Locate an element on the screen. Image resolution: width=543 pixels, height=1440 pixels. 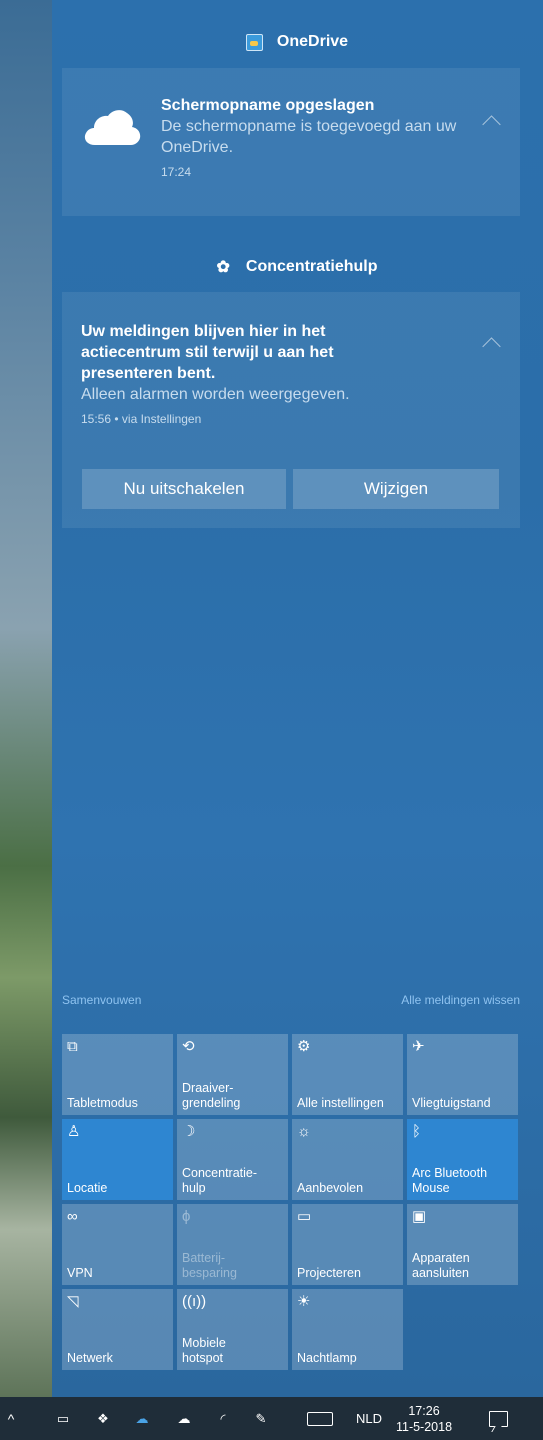
settings-icon: ⚙ is located at coordinates (304, 1046).